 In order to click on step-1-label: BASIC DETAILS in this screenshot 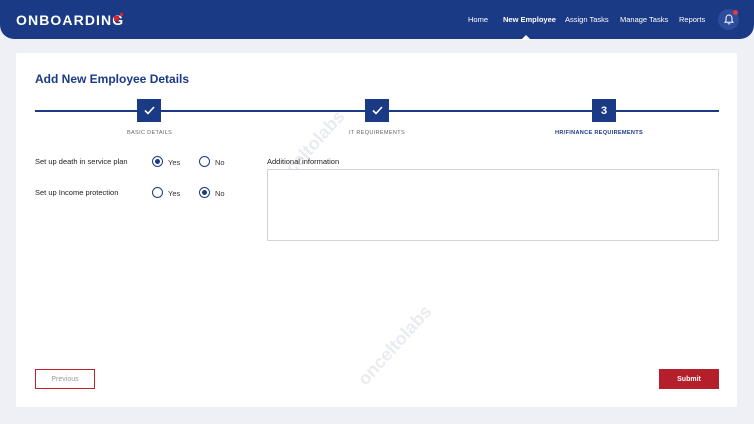, I will do `click(150, 133)`.